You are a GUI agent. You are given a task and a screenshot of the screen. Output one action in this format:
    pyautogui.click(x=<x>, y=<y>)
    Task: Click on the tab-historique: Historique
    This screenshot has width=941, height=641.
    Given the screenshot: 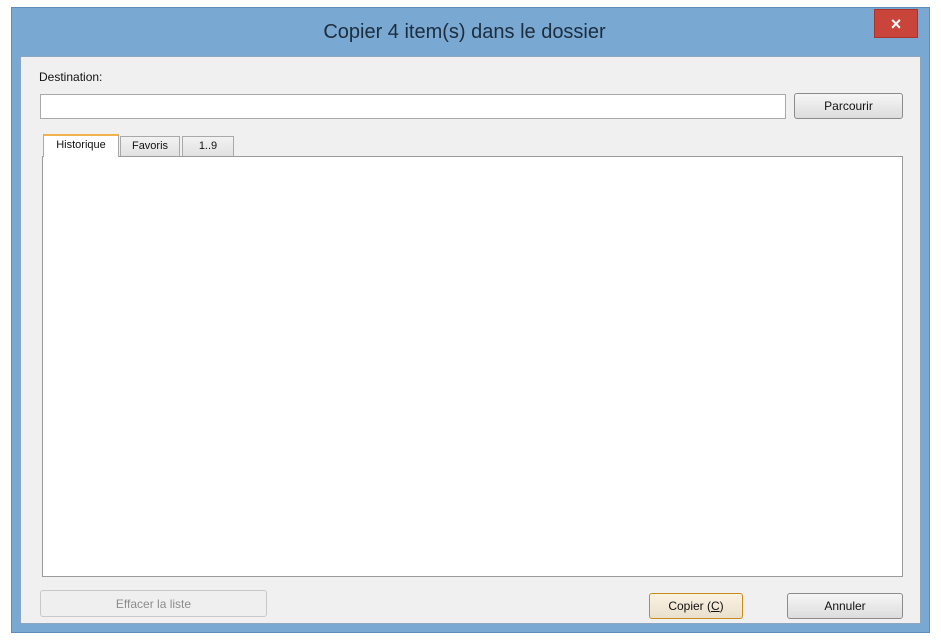 What is the action you would take?
    pyautogui.click(x=81, y=145)
    